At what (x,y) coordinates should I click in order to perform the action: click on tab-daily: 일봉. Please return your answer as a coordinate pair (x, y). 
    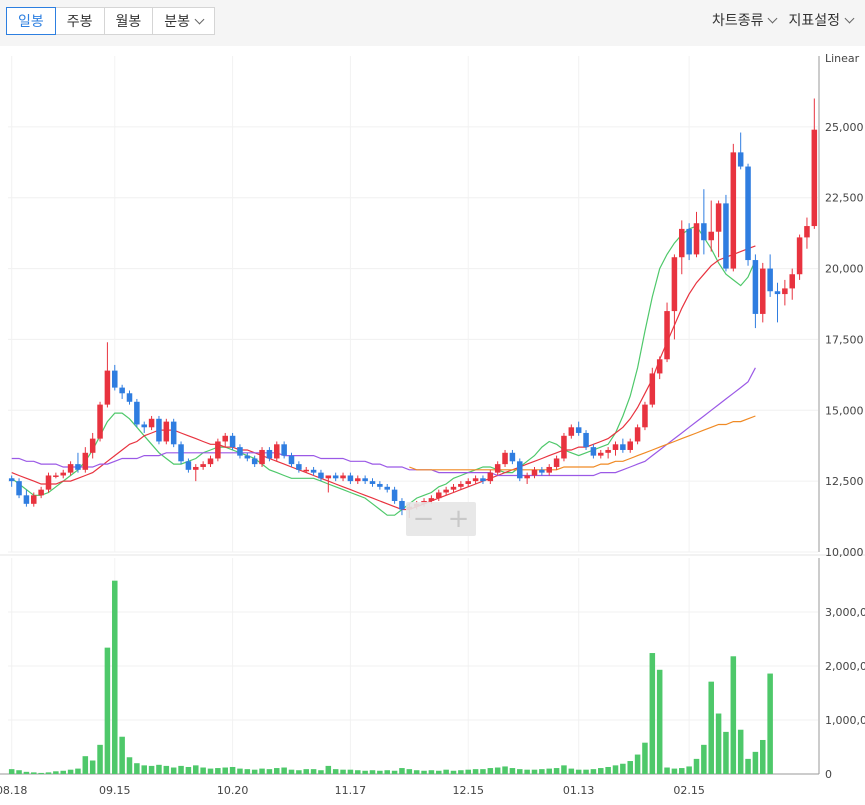
    Looking at the image, I should click on (31, 21).